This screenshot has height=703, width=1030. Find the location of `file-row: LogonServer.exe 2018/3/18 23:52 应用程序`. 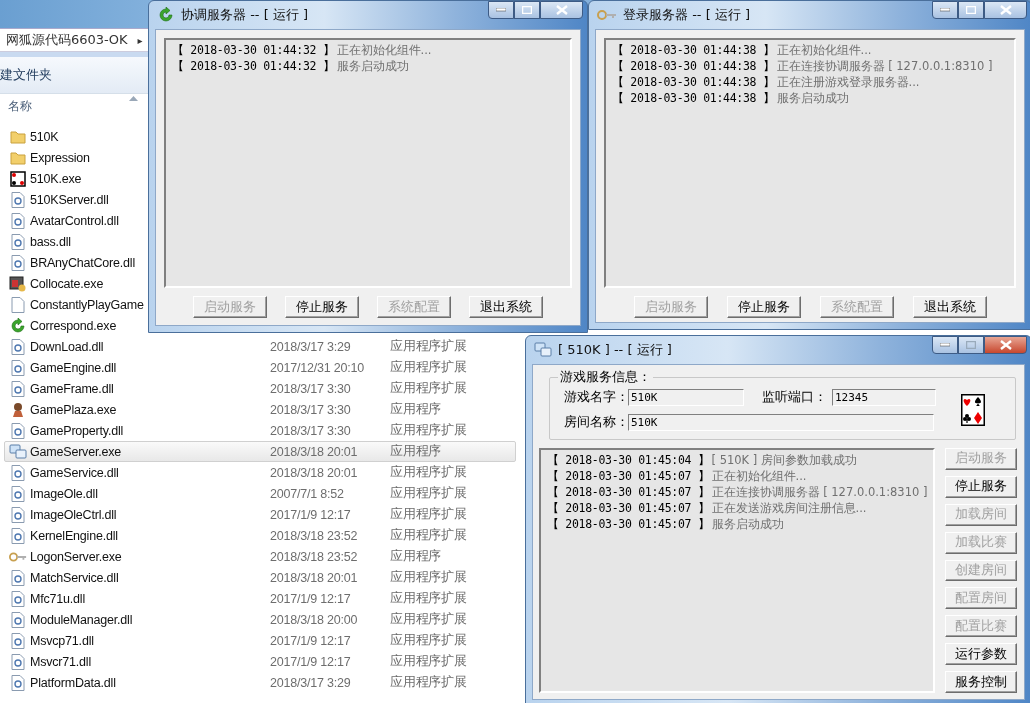

file-row: LogonServer.exe 2018/3/18 23:52 应用程序 is located at coordinates (260, 556).